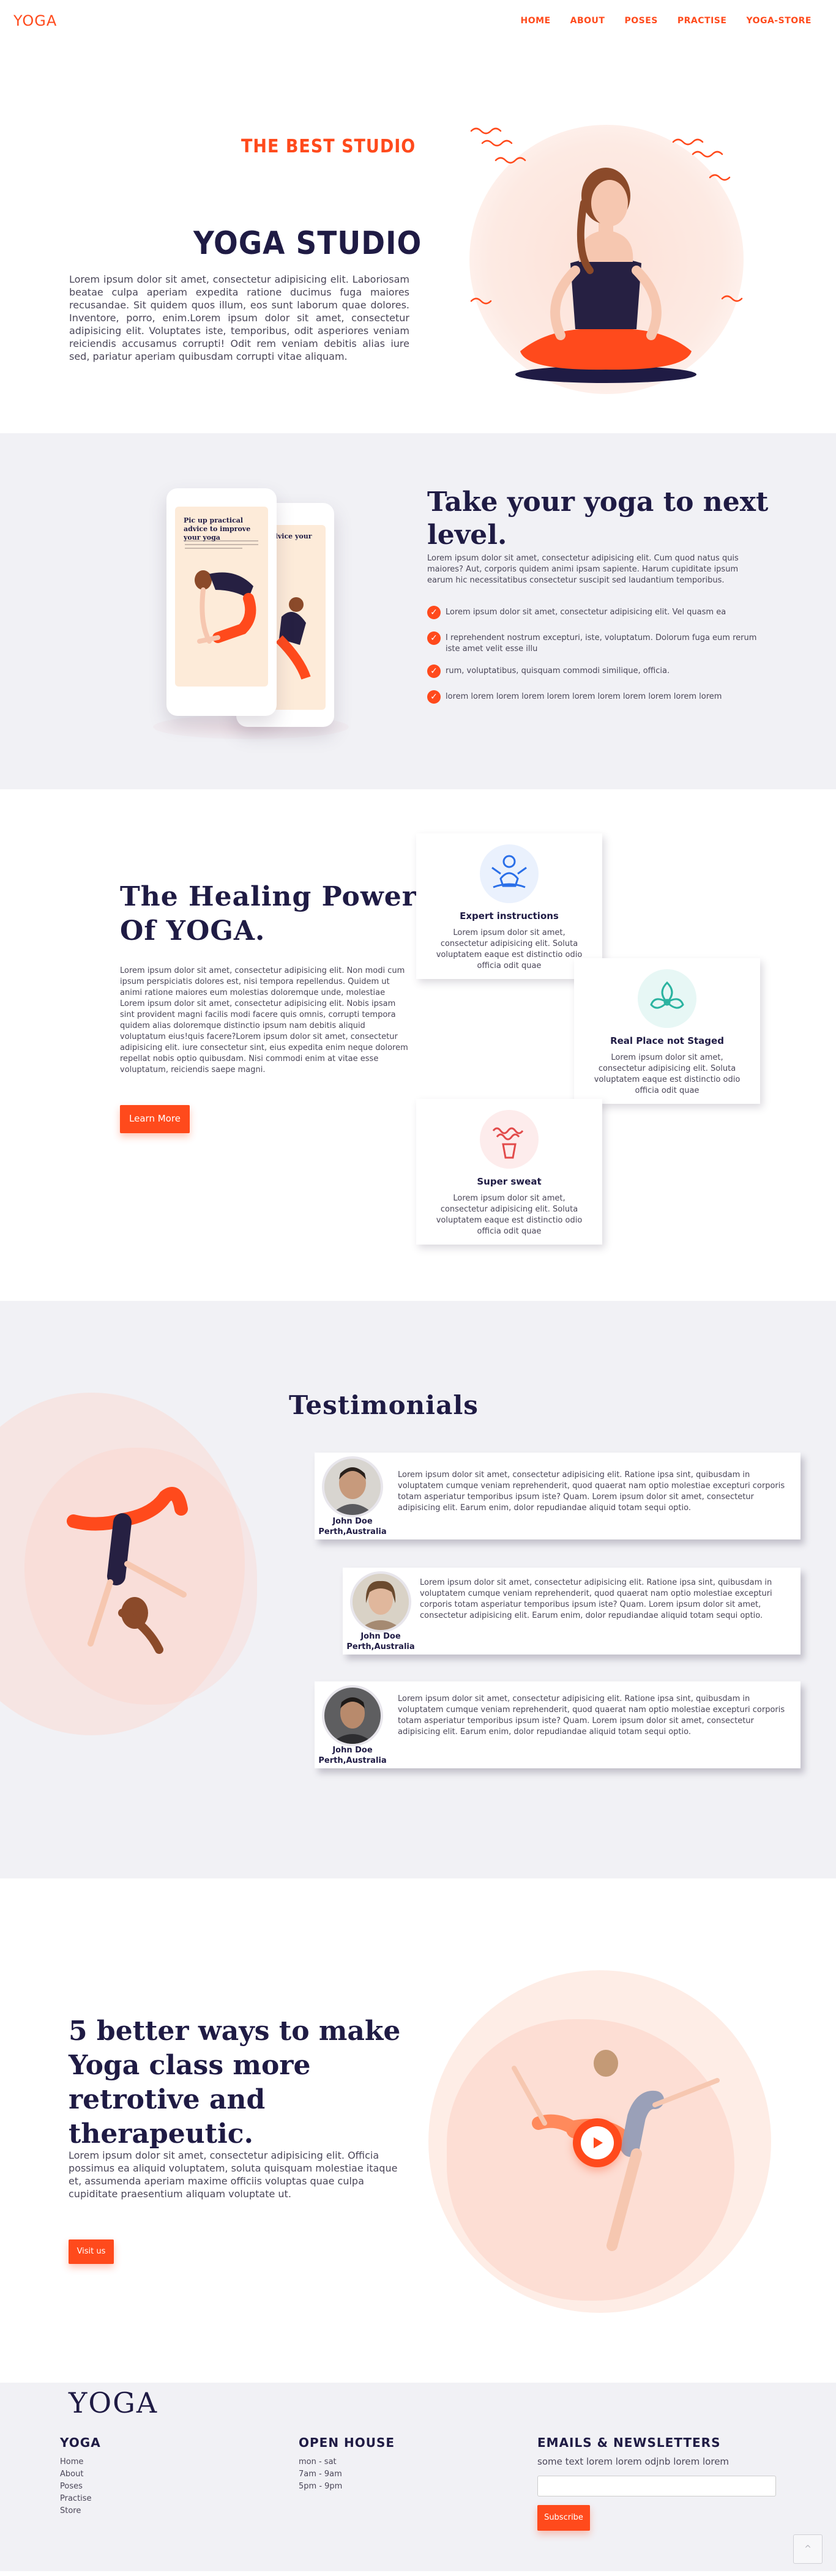 Image resolution: width=836 pixels, height=2576 pixels. Describe the element at coordinates (91, 2251) in the screenshot. I see `visit-us-button: Visit us` at that location.